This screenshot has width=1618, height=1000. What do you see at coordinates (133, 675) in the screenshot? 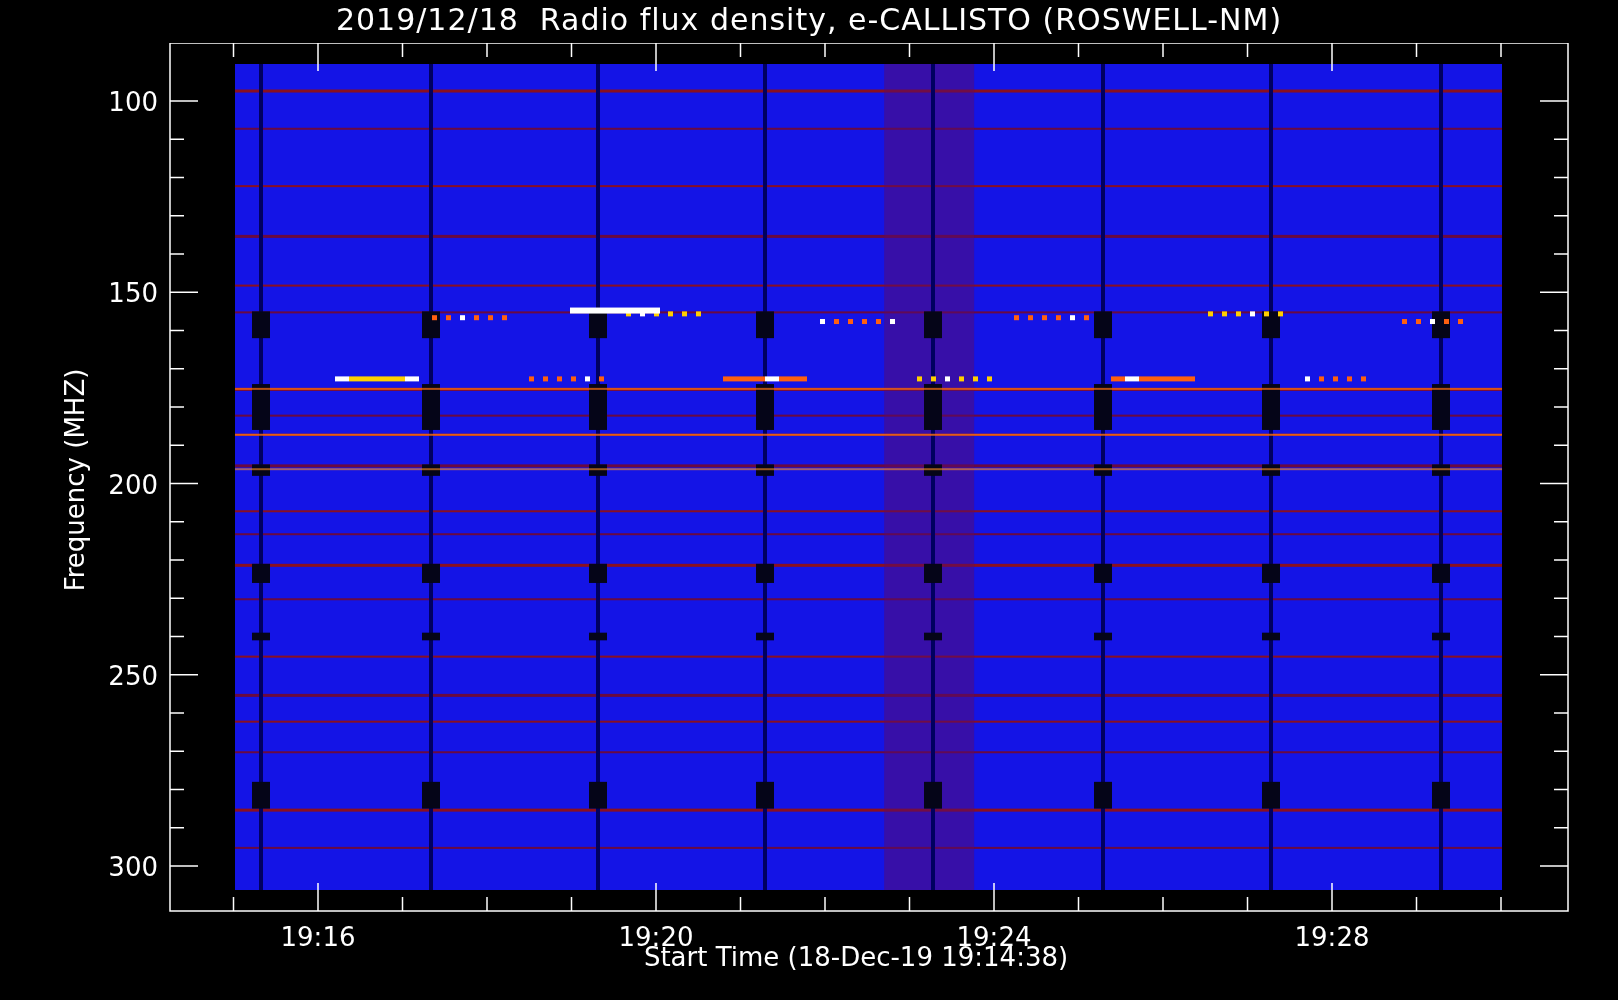
I see `y-tick-label: 250` at bounding box center [133, 675].